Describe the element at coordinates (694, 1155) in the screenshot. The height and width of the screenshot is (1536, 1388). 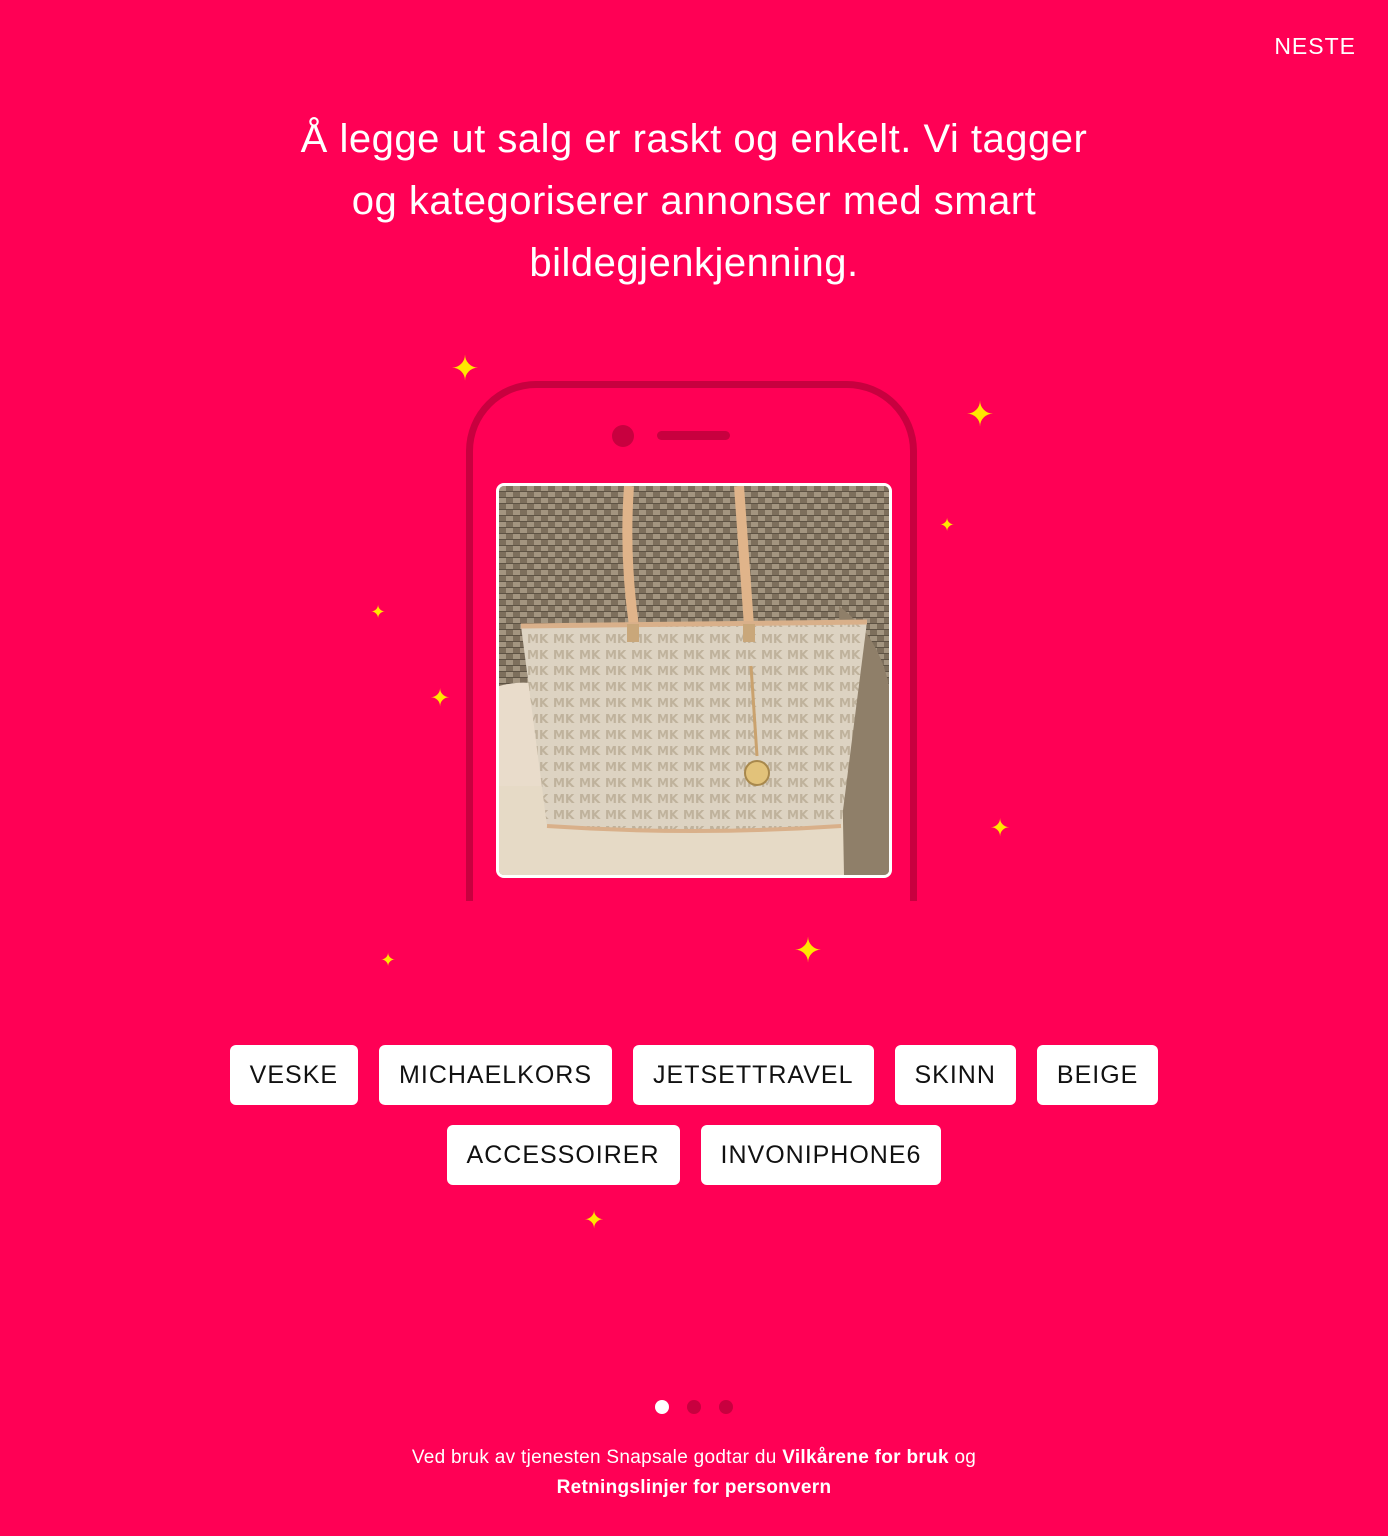
I see `tag-row: ACCESSOIRER INVONIPHONE6` at that location.